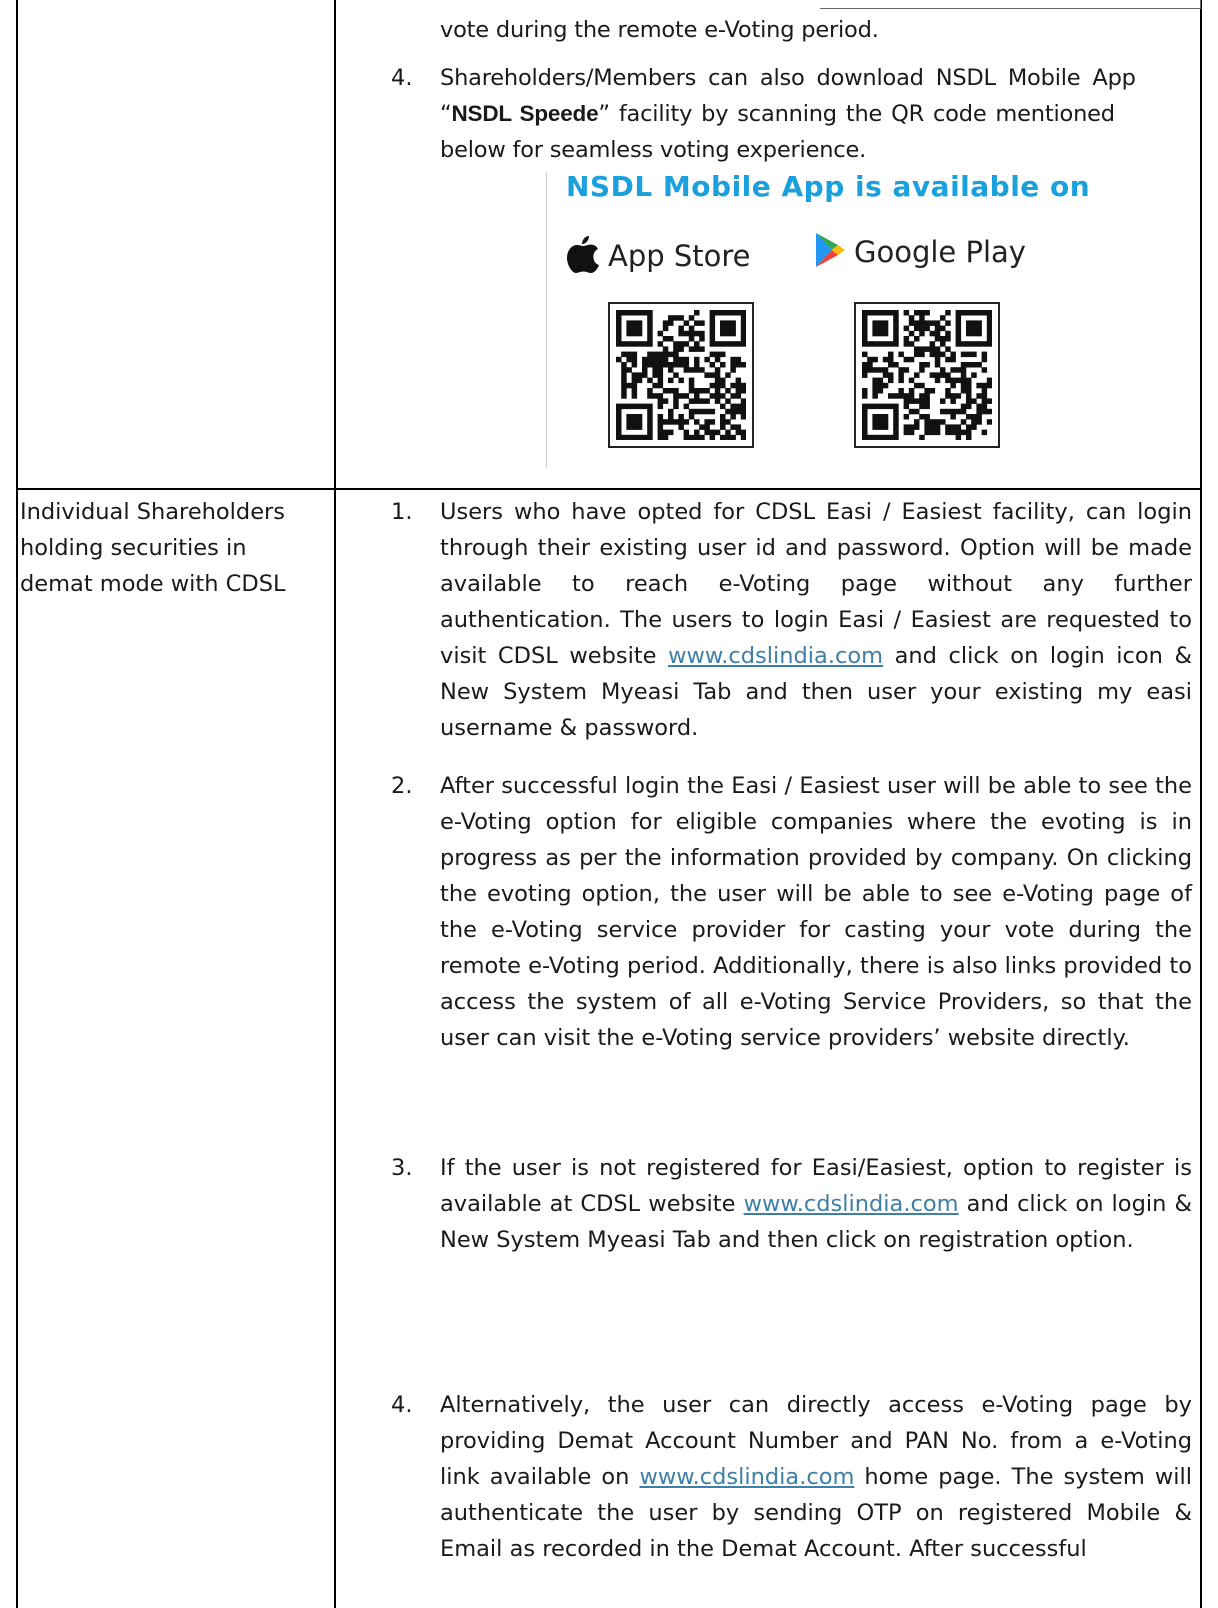 This screenshot has height=1608, width=1218. I want to click on table-border-divider, so click(335, 804).